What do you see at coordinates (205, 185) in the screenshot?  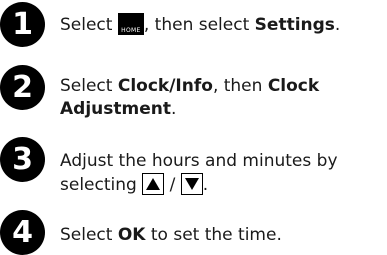 I see `step-3-text-post: .` at bounding box center [205, 185].